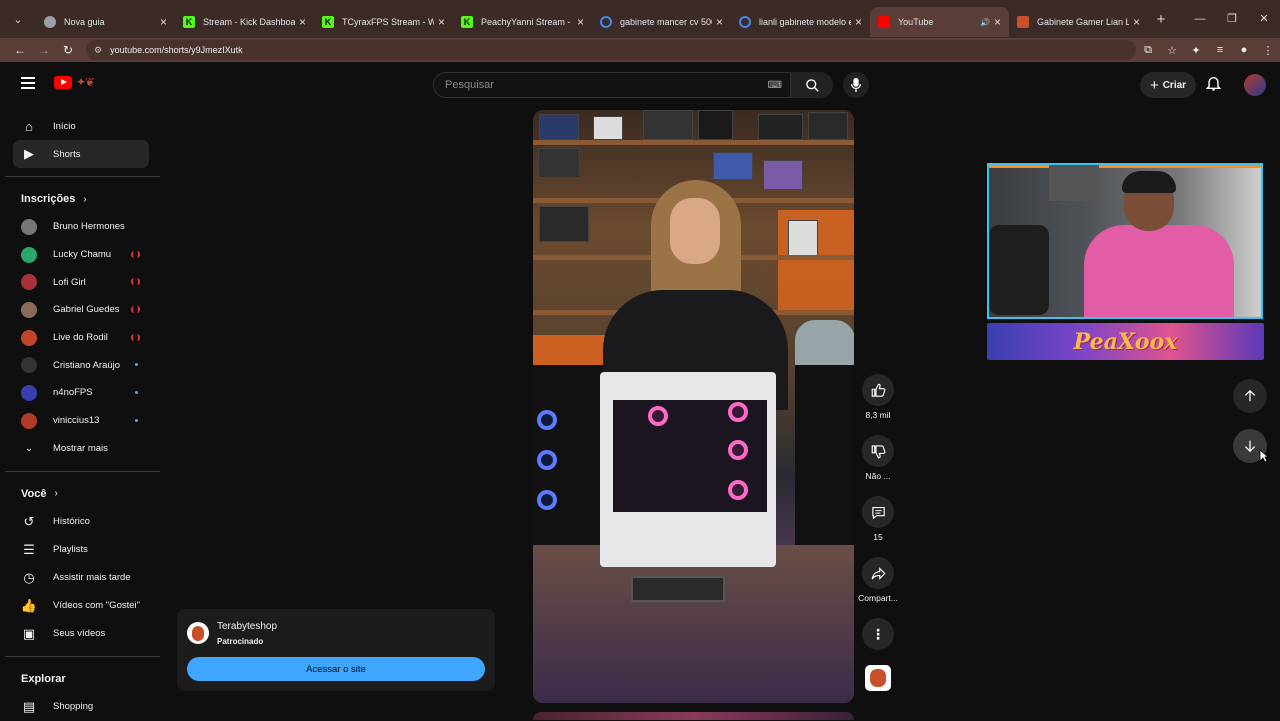 The width and height of the screenshot is (1280, 721). What do you see at coordinates (63, 82) in the screenshot?
I see `youtube-logo` at bounding box center [63, 82].